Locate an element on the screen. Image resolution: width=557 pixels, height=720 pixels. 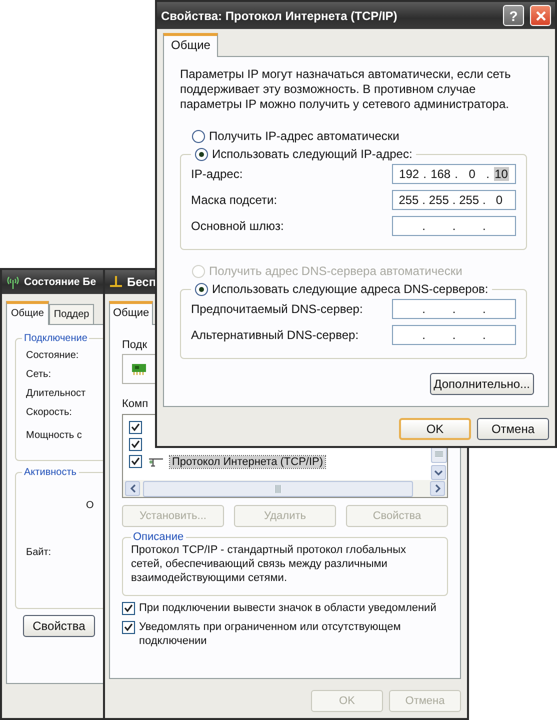
octet-text: 10 is located at coordinates (501, 174).